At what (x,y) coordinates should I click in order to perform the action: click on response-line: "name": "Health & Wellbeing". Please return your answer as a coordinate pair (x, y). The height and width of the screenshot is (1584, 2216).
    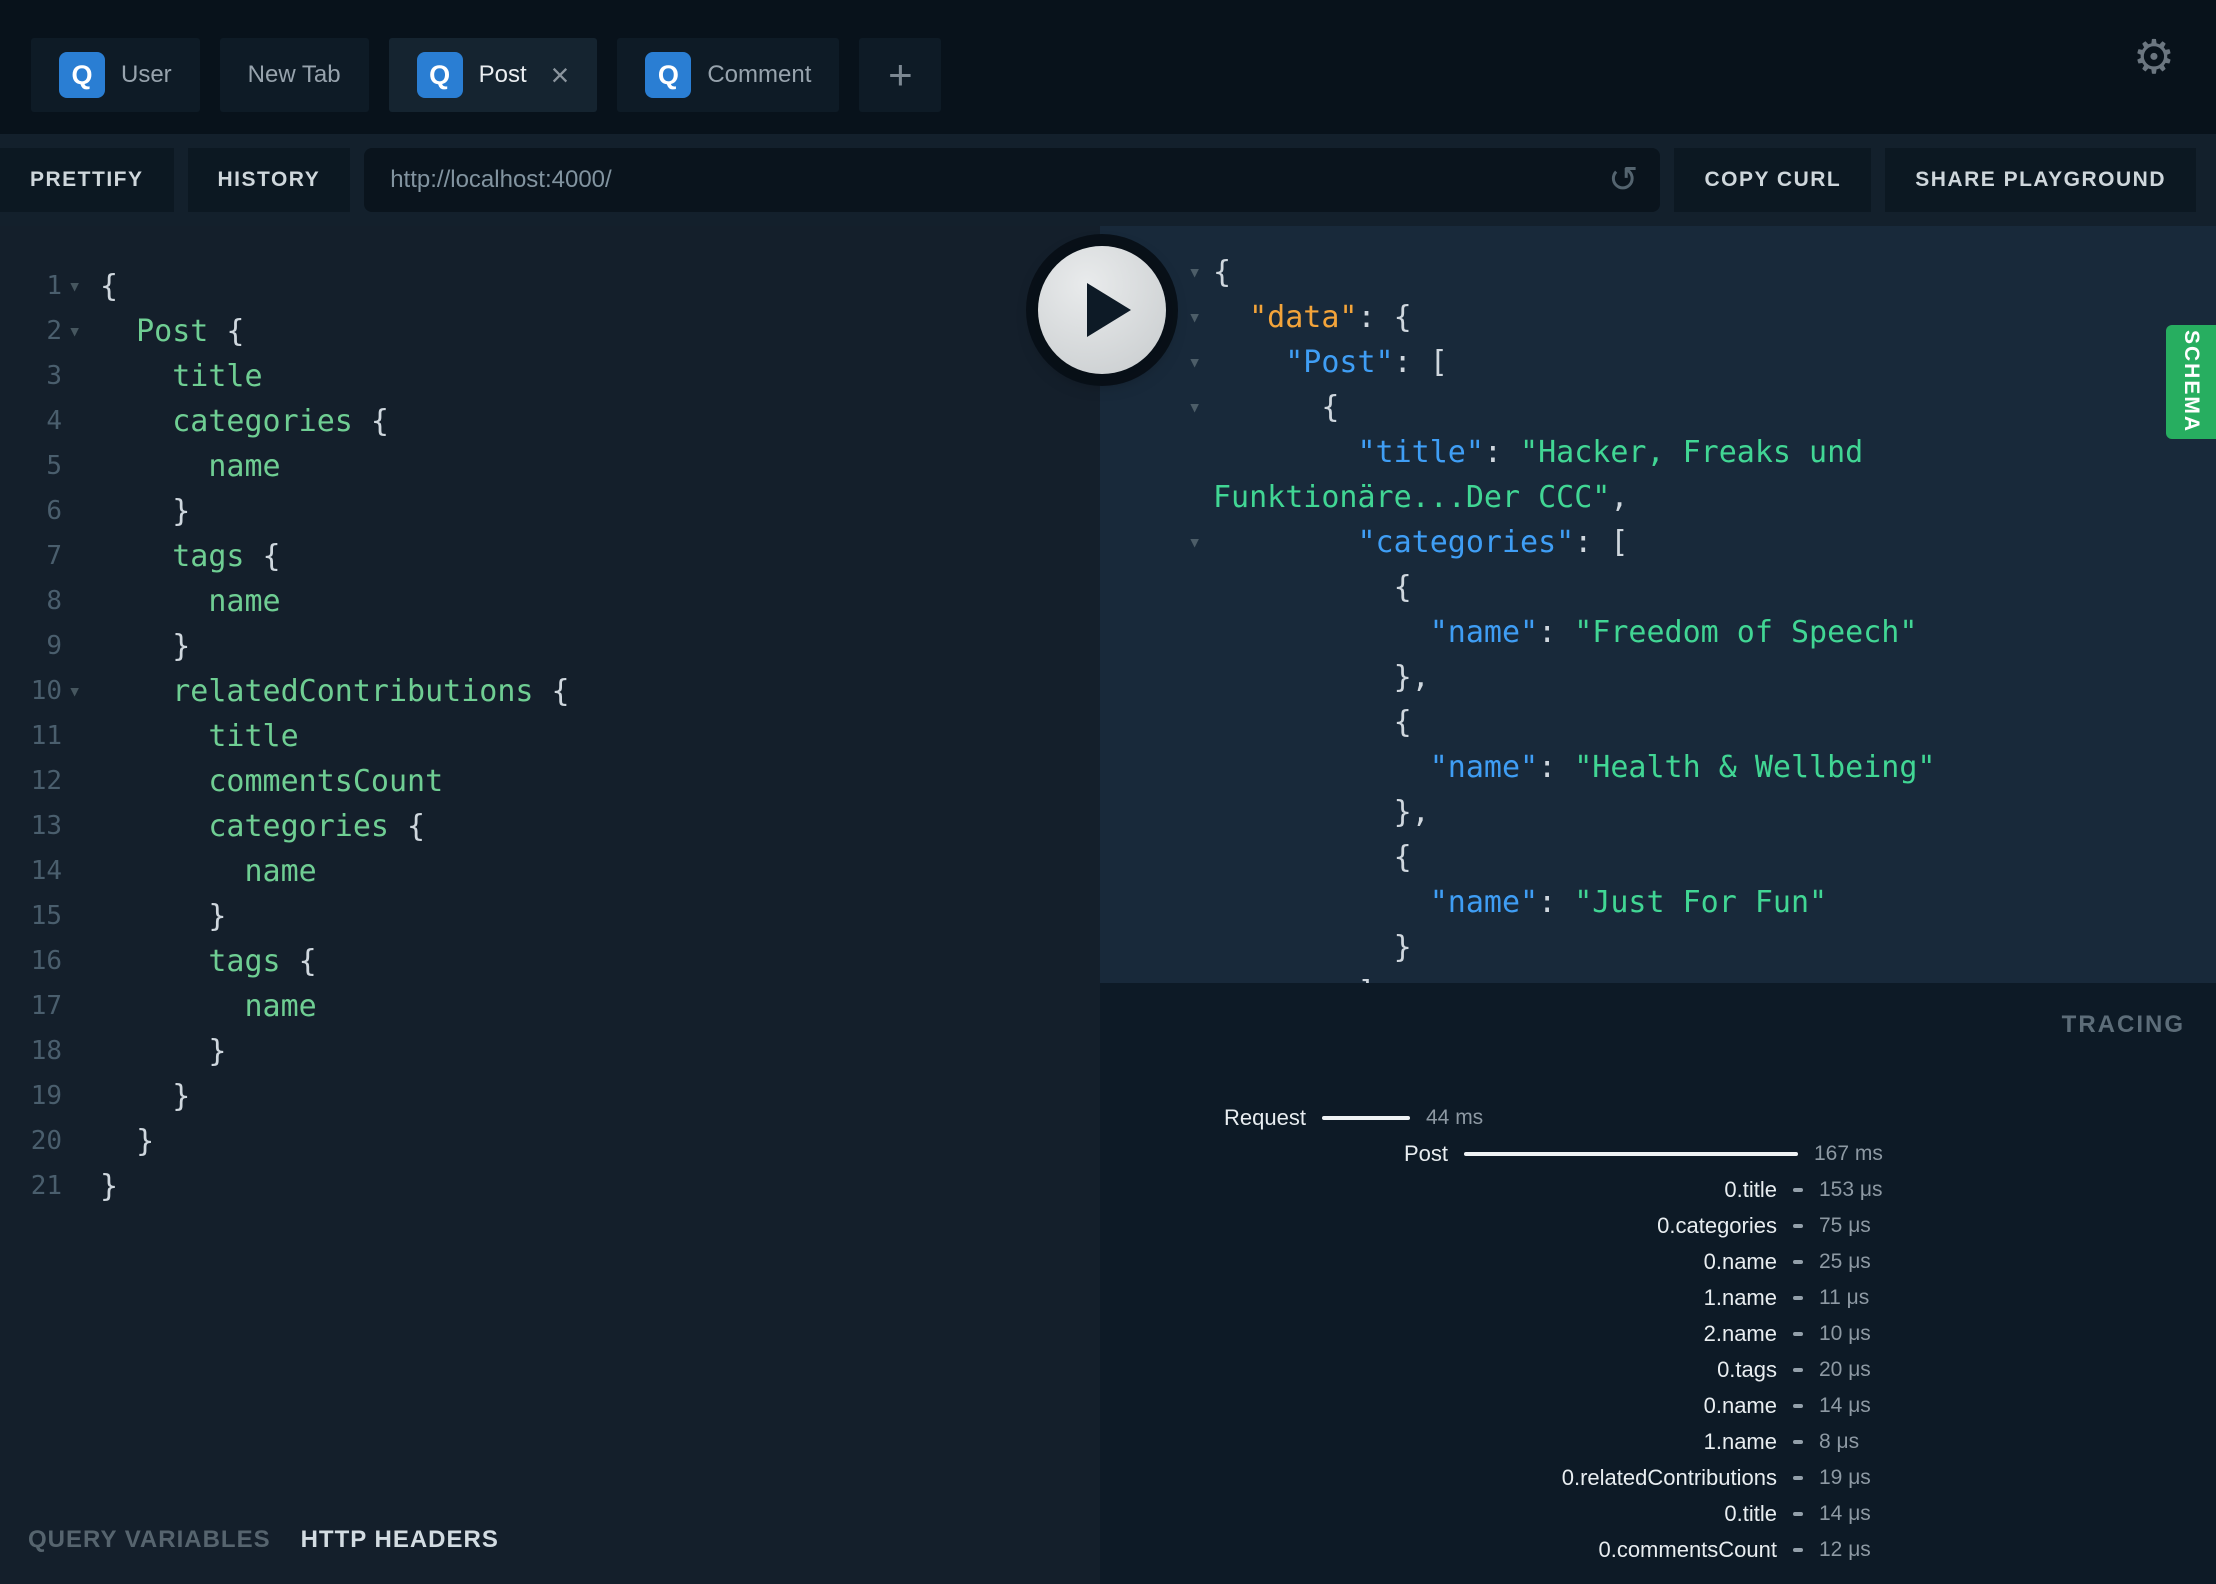
    Looking at the image, I should click on (1658, 767).